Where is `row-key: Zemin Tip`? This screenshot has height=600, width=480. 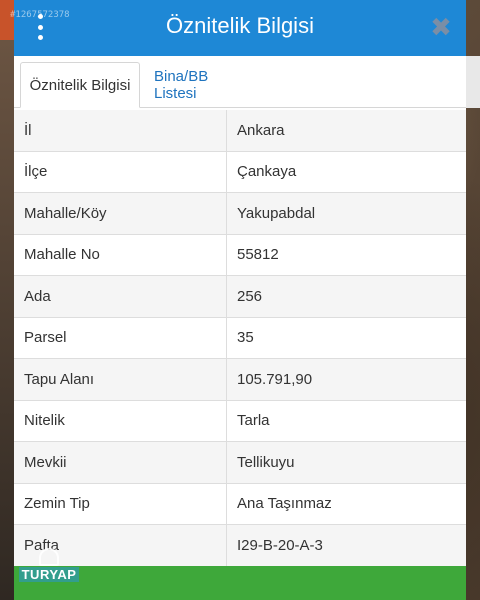
row-key: Zemin Tip is located at coordinates (120, 503).